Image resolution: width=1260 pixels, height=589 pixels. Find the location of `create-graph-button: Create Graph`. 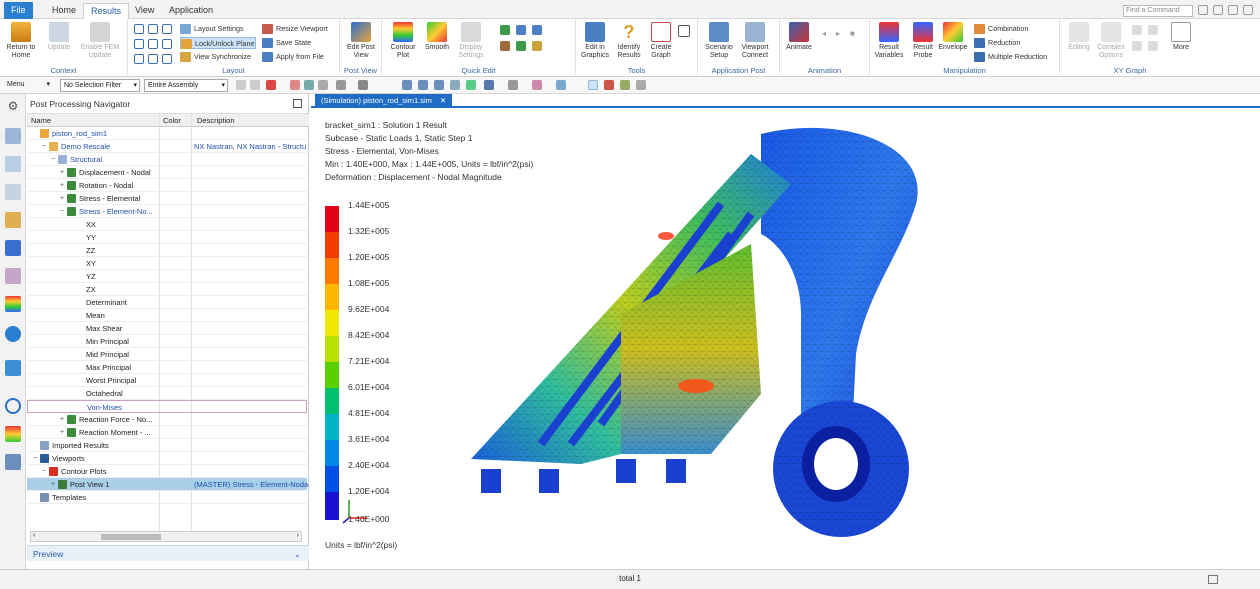

create-graph-button: Create Graph is located at coordinates (661, 41).